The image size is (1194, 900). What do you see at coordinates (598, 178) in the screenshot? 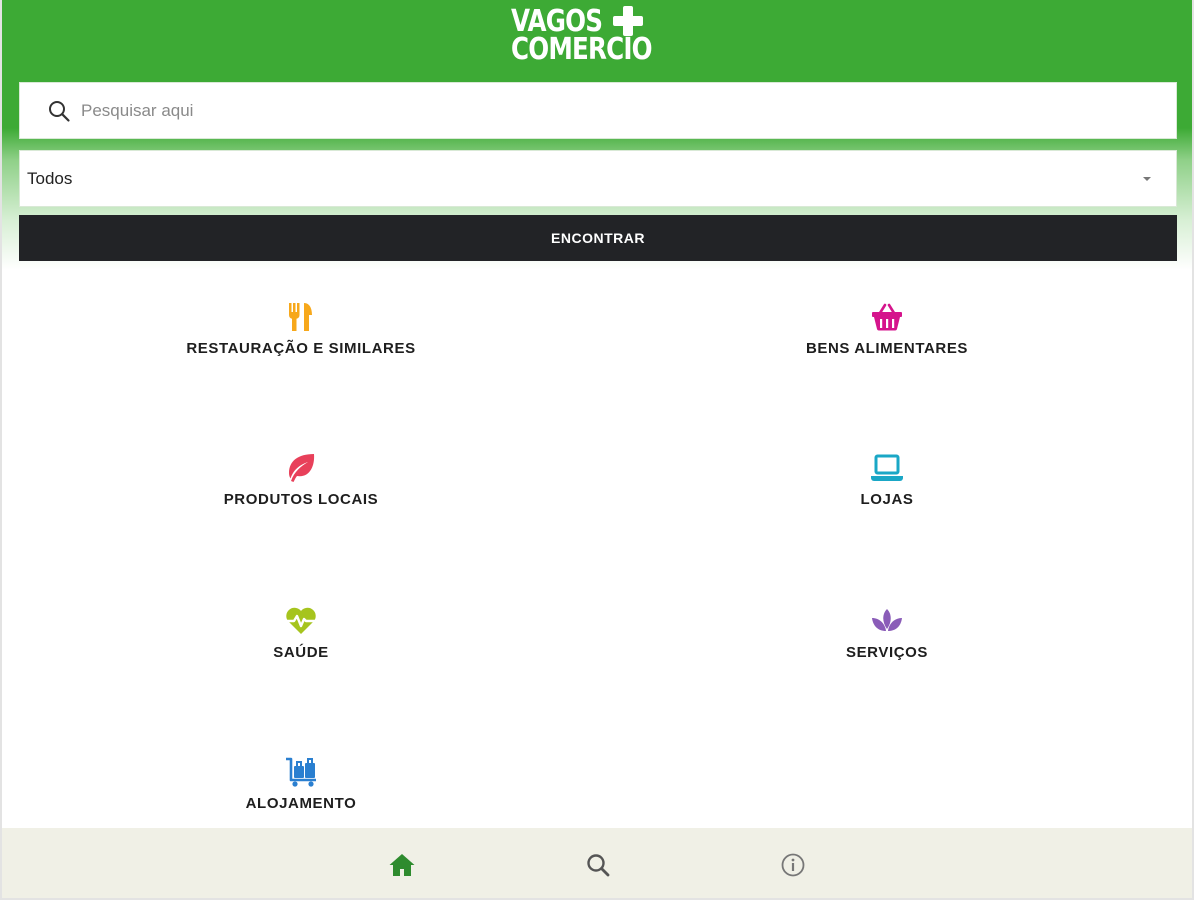
I see `category-select: Todos` at bounding box center [598, 178].